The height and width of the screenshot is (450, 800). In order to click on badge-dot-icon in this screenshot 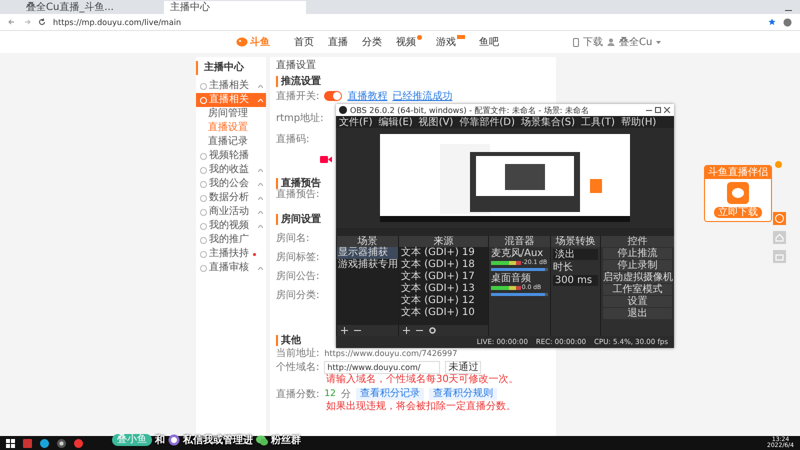, I will do `click(419, 37)`.